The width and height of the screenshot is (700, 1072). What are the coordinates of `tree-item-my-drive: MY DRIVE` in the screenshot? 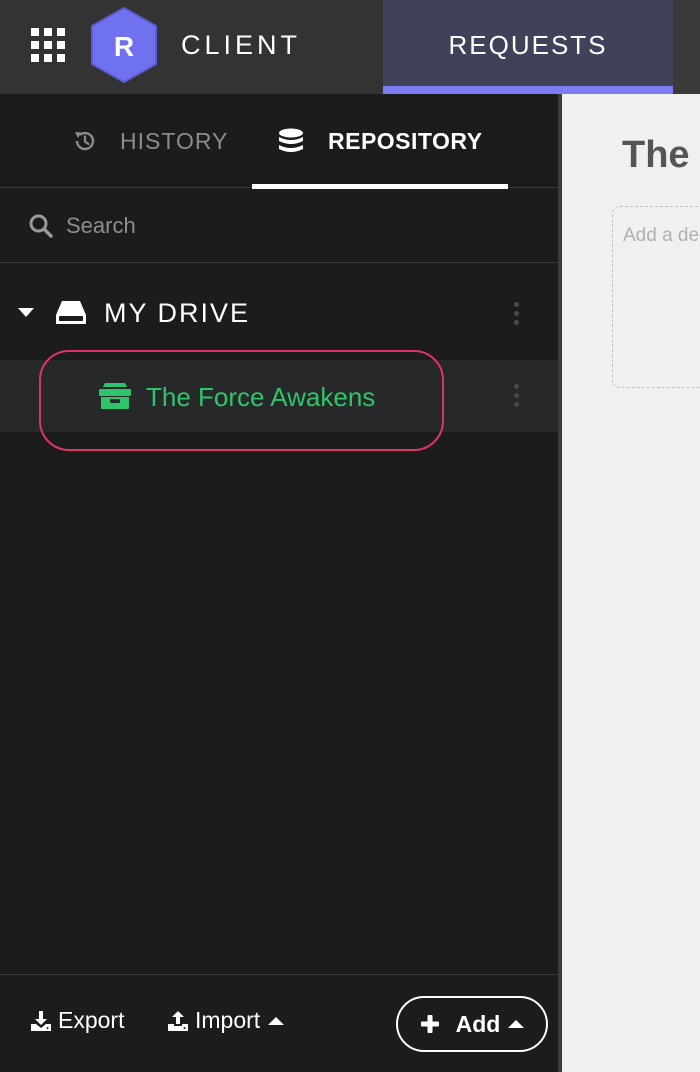 It's located at (279, 314).